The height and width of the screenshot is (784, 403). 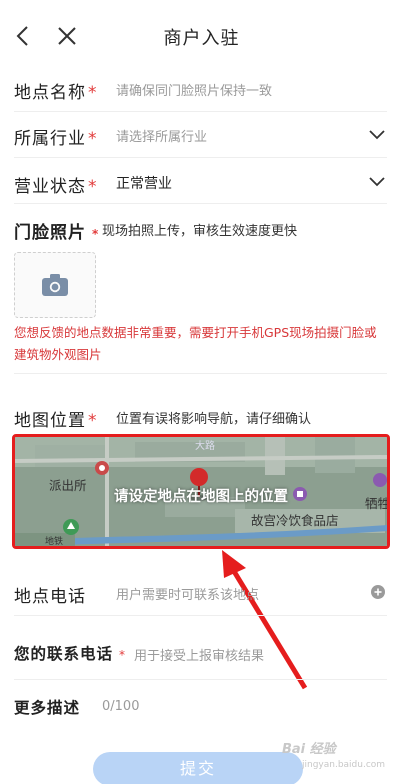 What do you see at coordinates (56, 93) in the screenshot?
I see `location-name-label: 地点名称 *` at bounding box center [56, 93].